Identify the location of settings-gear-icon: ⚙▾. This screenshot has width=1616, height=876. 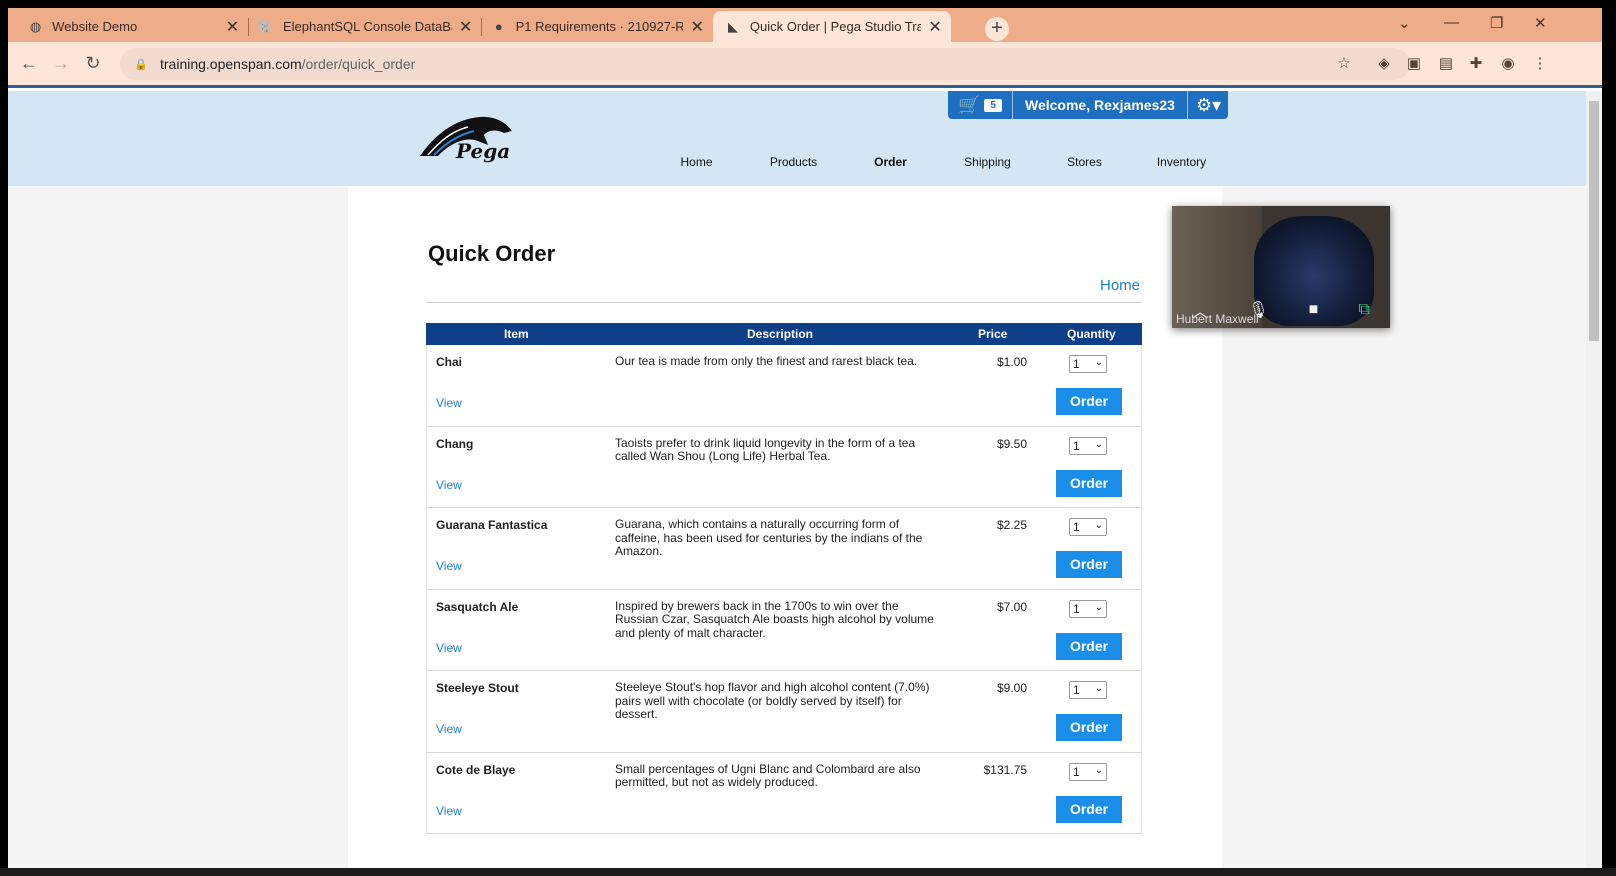
(1208, 105).